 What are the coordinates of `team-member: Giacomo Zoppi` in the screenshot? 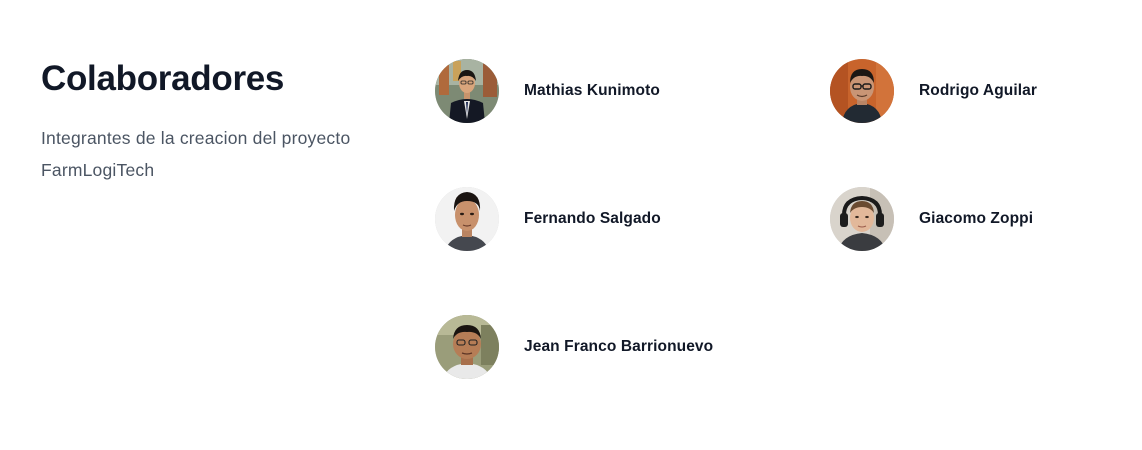 It's located at (931, 219).